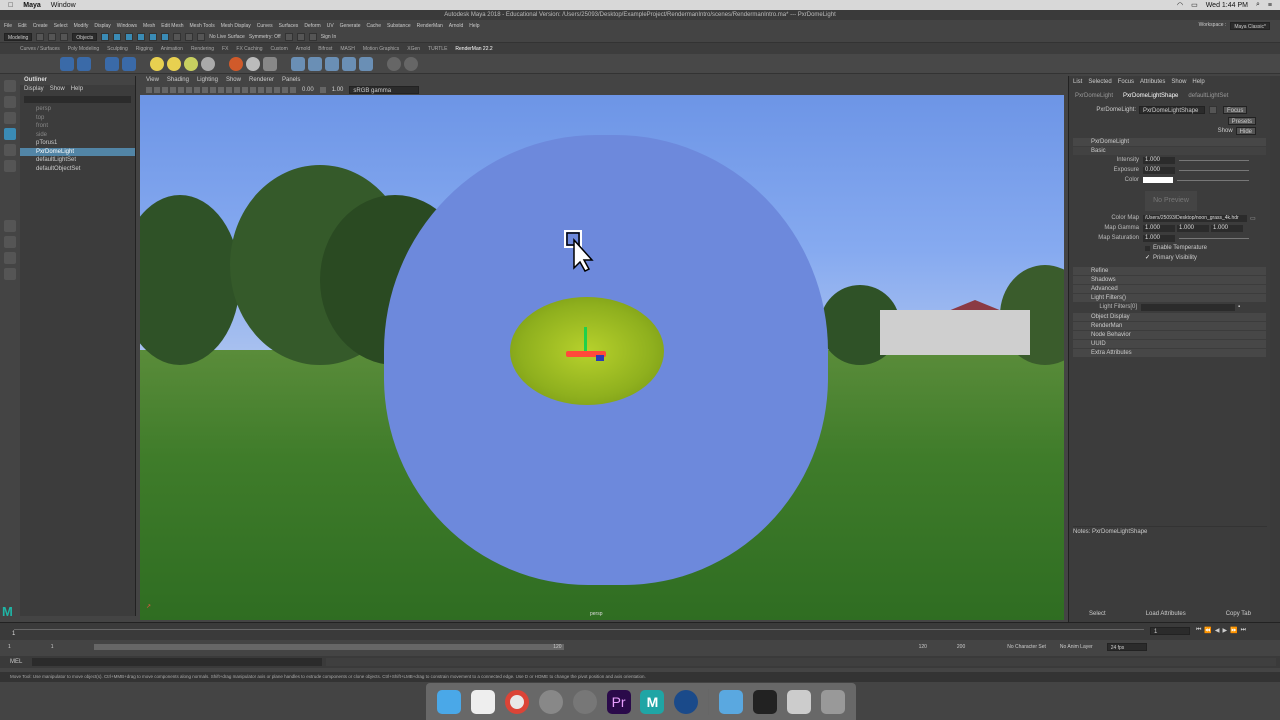 The image size is (1280, 720). Describe the element at coordinates (1097, 614) in the screenshot. I see `ae-select-button: Select` at that location.